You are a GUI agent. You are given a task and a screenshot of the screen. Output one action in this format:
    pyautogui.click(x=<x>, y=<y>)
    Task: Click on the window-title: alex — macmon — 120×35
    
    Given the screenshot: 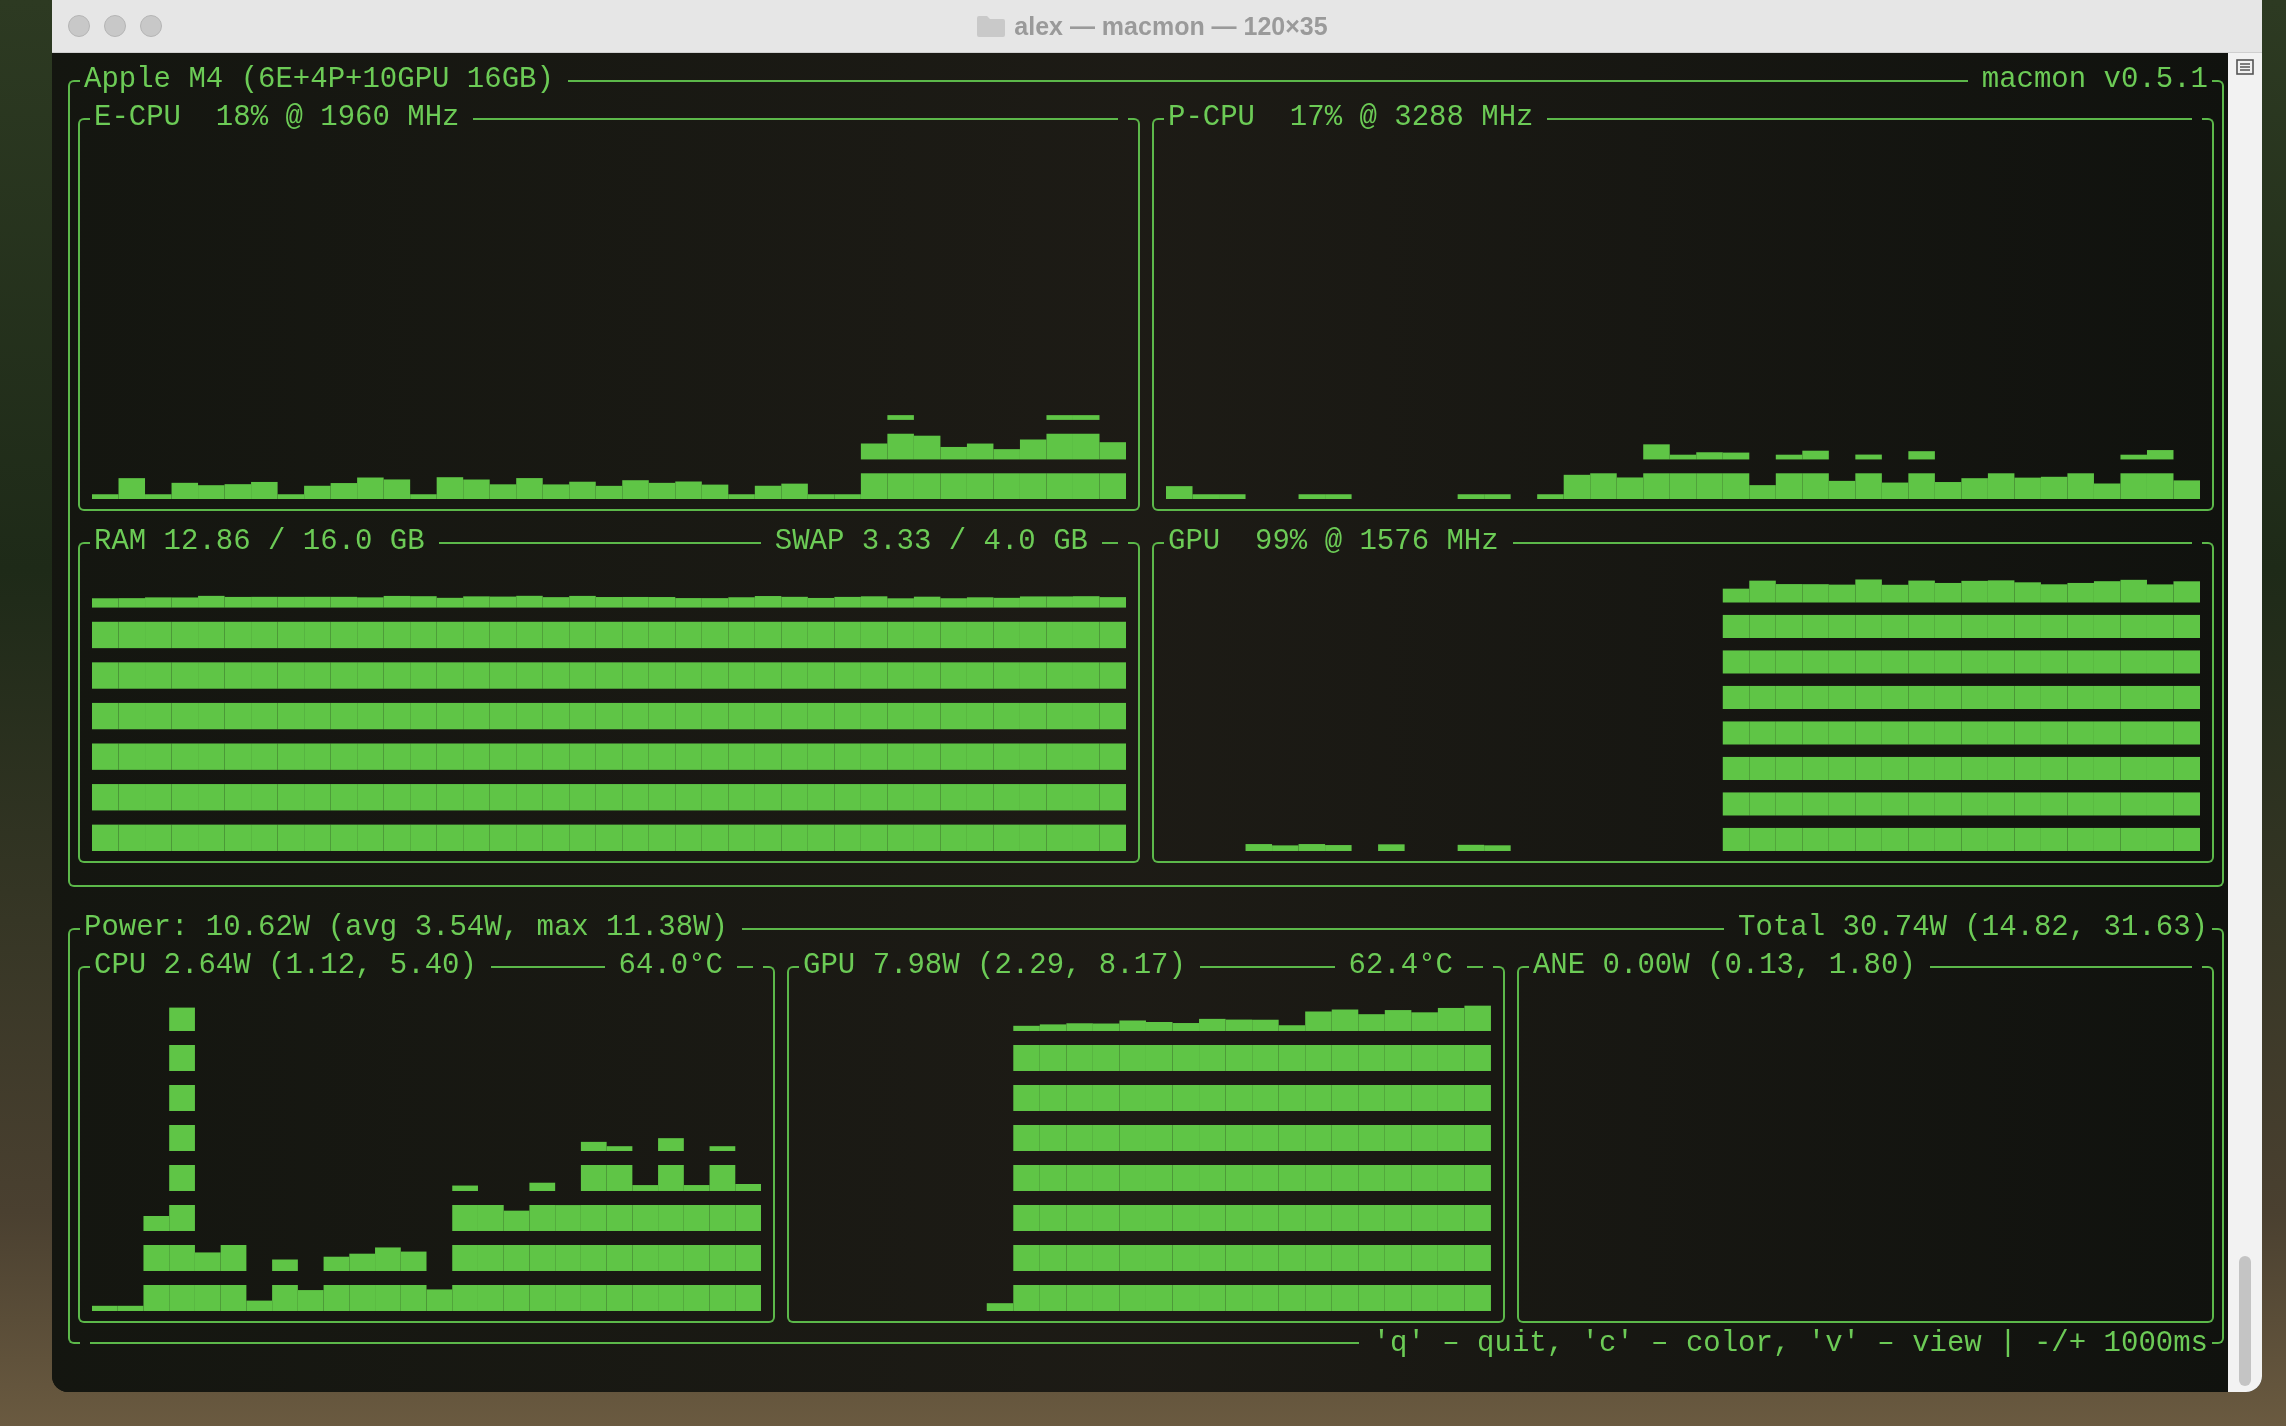 What is the action you would take?
    pyautogui.click(x=1171, y=26)
    